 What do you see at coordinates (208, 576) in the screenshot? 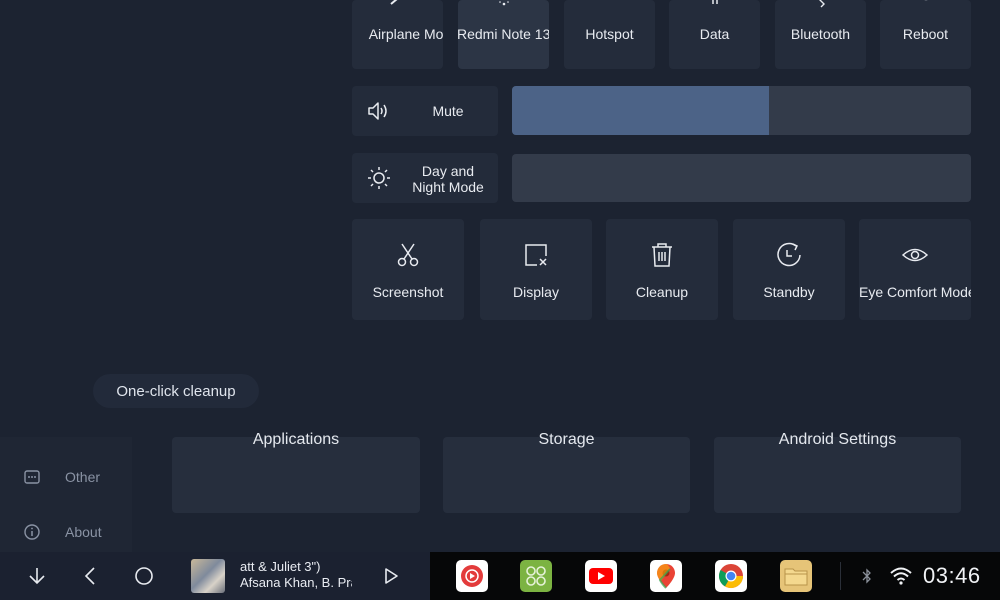
I see `album-art` at bounding box center [208, 576].